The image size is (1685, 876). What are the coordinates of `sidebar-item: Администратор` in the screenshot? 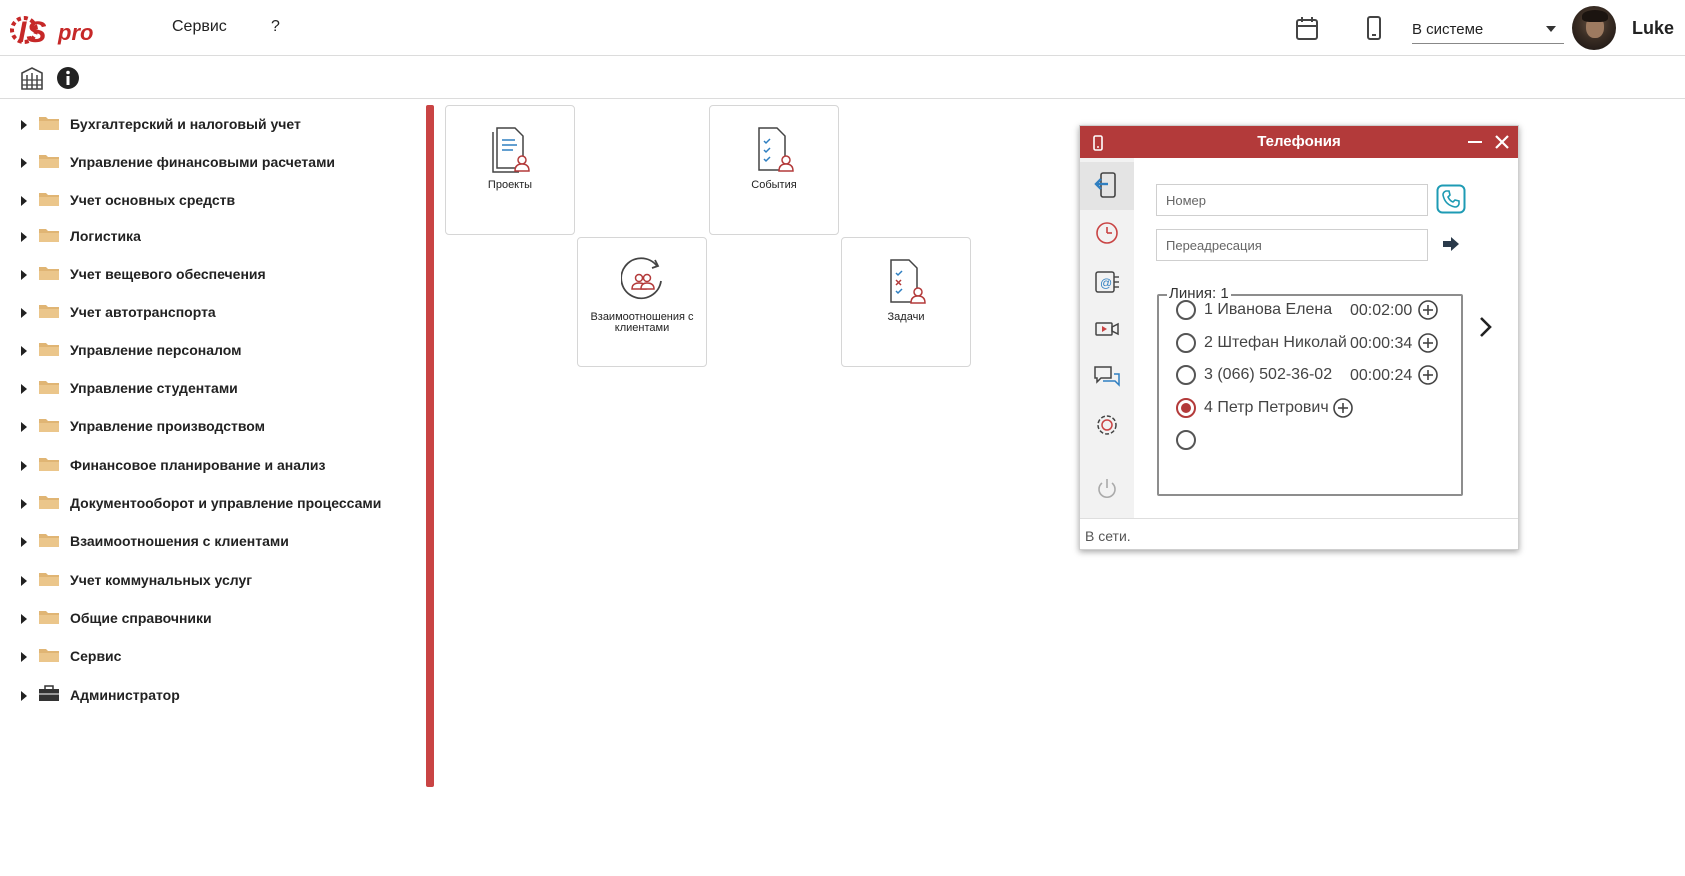 It's located at (210, 695).